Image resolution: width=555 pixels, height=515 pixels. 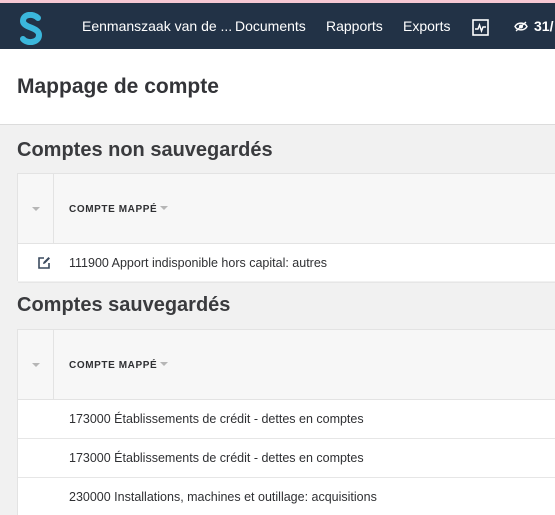 I want to click on activity-chart-icon, so click(x=480, y=27).